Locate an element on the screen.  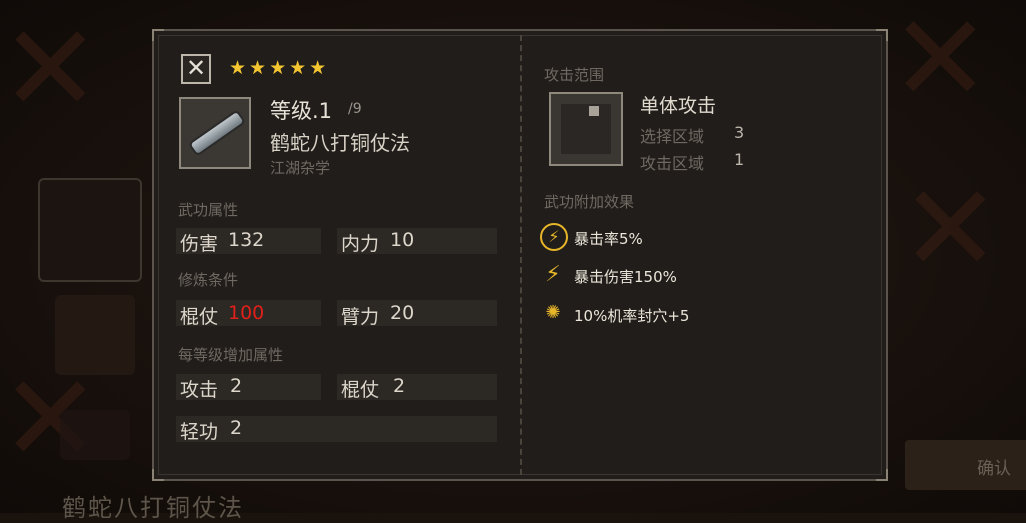
skill-name: 鹤蛇八打铜仗法 is located at coordinates (340, 143).